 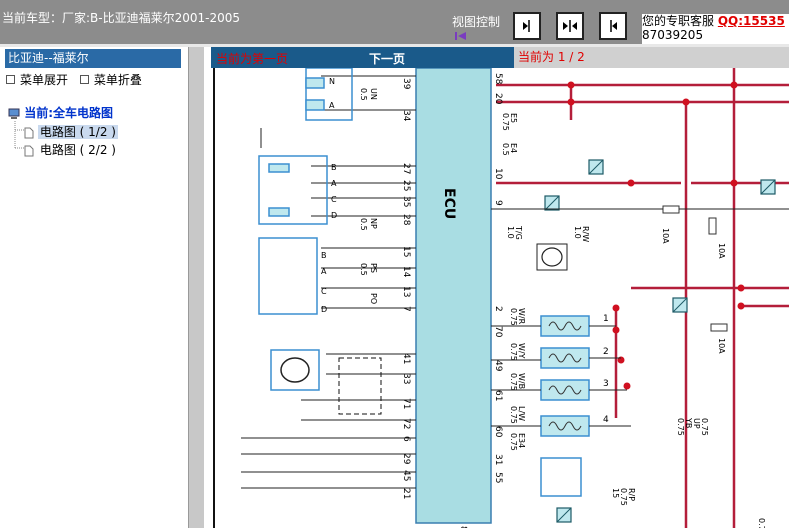 I want to click on svg-text: 9, so click(x=498, y=203).